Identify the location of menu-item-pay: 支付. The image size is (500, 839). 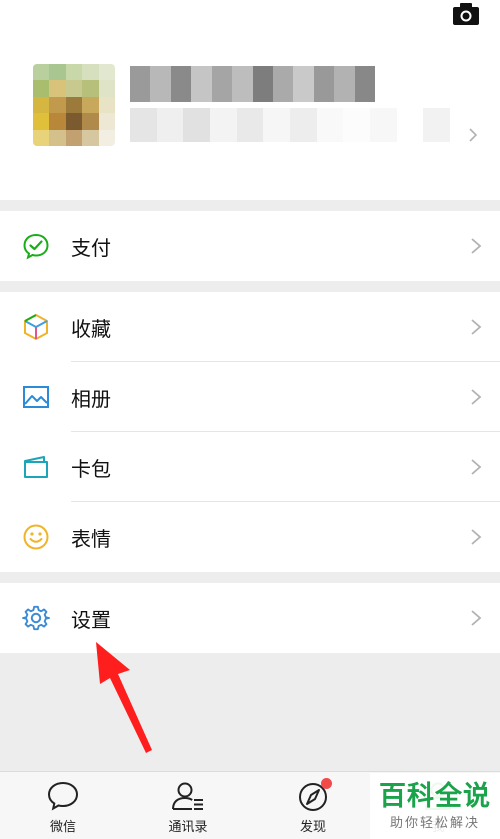
(250, 246).